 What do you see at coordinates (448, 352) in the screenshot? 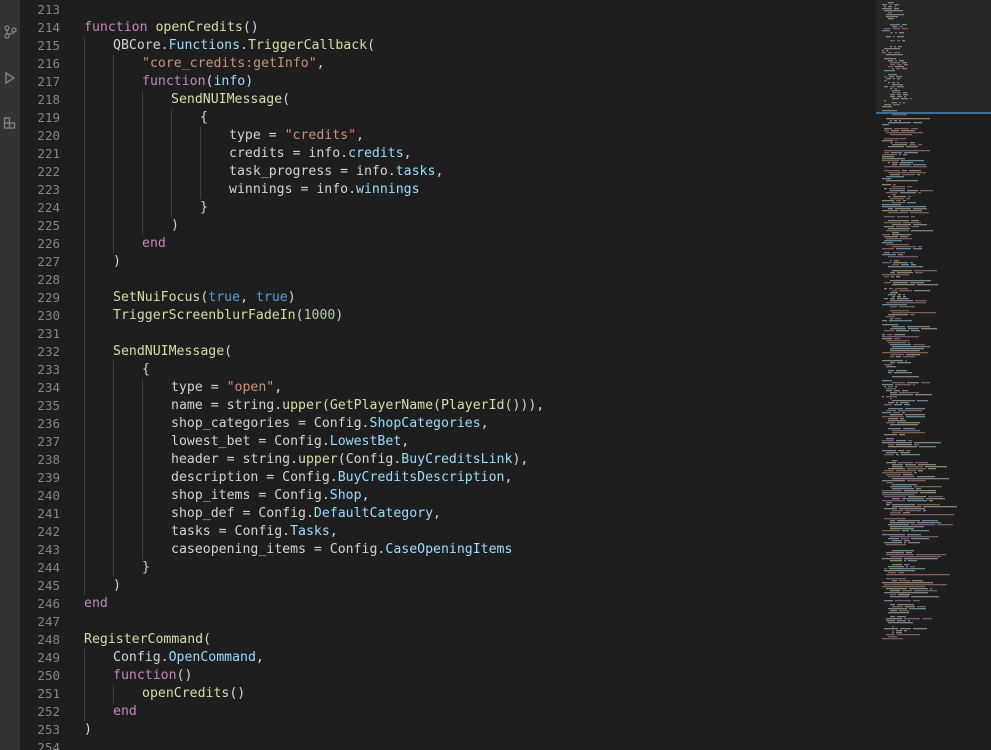
I see `code-line: 232 SendNUIMessage(` at bounding box center [448, 352].